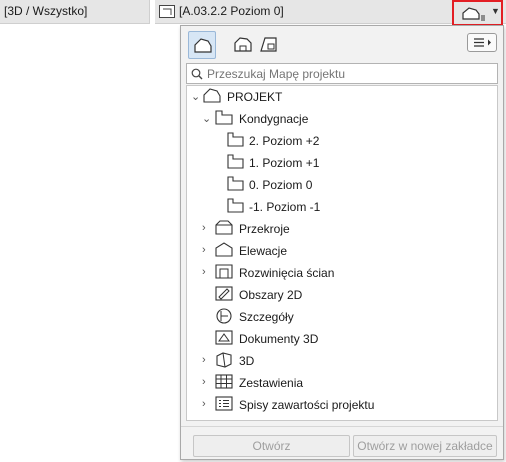  What do you see at coordinates (224, 317) in the screenshot?
I see `detail-icon` at bounding box center [224, 317].